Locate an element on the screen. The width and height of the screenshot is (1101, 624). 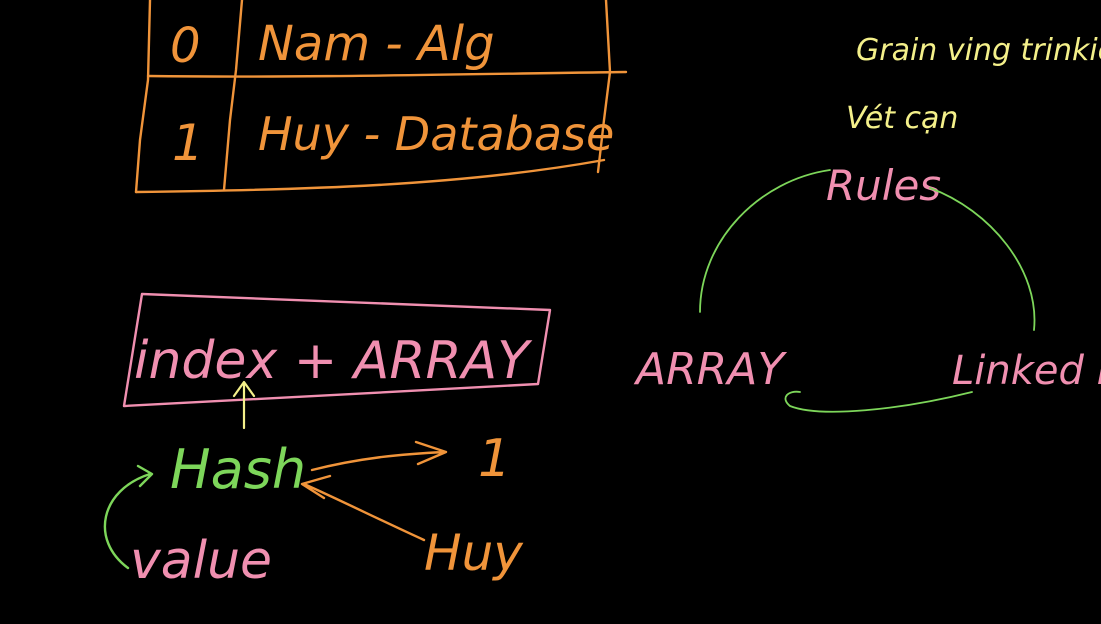
table-row-divider is located at coordinates (387, 74).